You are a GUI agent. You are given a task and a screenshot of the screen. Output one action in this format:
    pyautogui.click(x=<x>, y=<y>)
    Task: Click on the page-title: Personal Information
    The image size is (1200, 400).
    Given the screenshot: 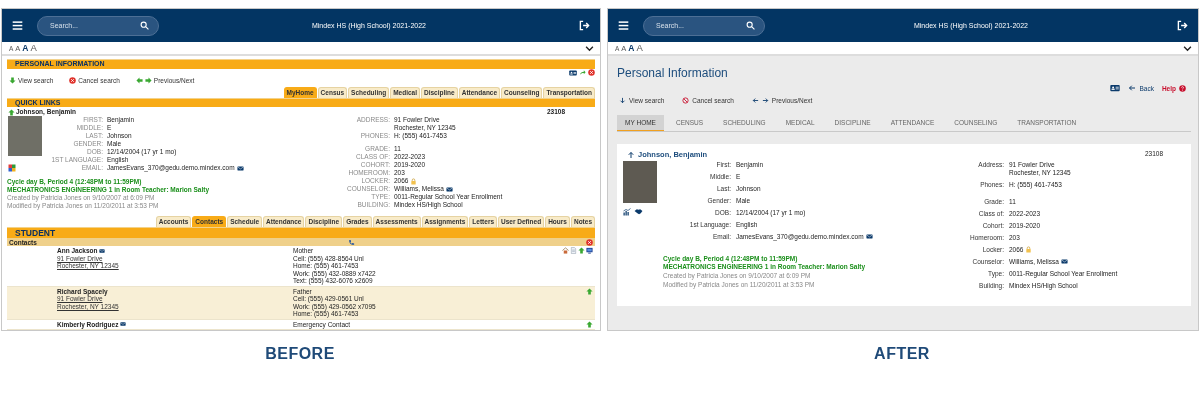 What is the action you would take?
    pyautogui.click(x=673, y=73)
    